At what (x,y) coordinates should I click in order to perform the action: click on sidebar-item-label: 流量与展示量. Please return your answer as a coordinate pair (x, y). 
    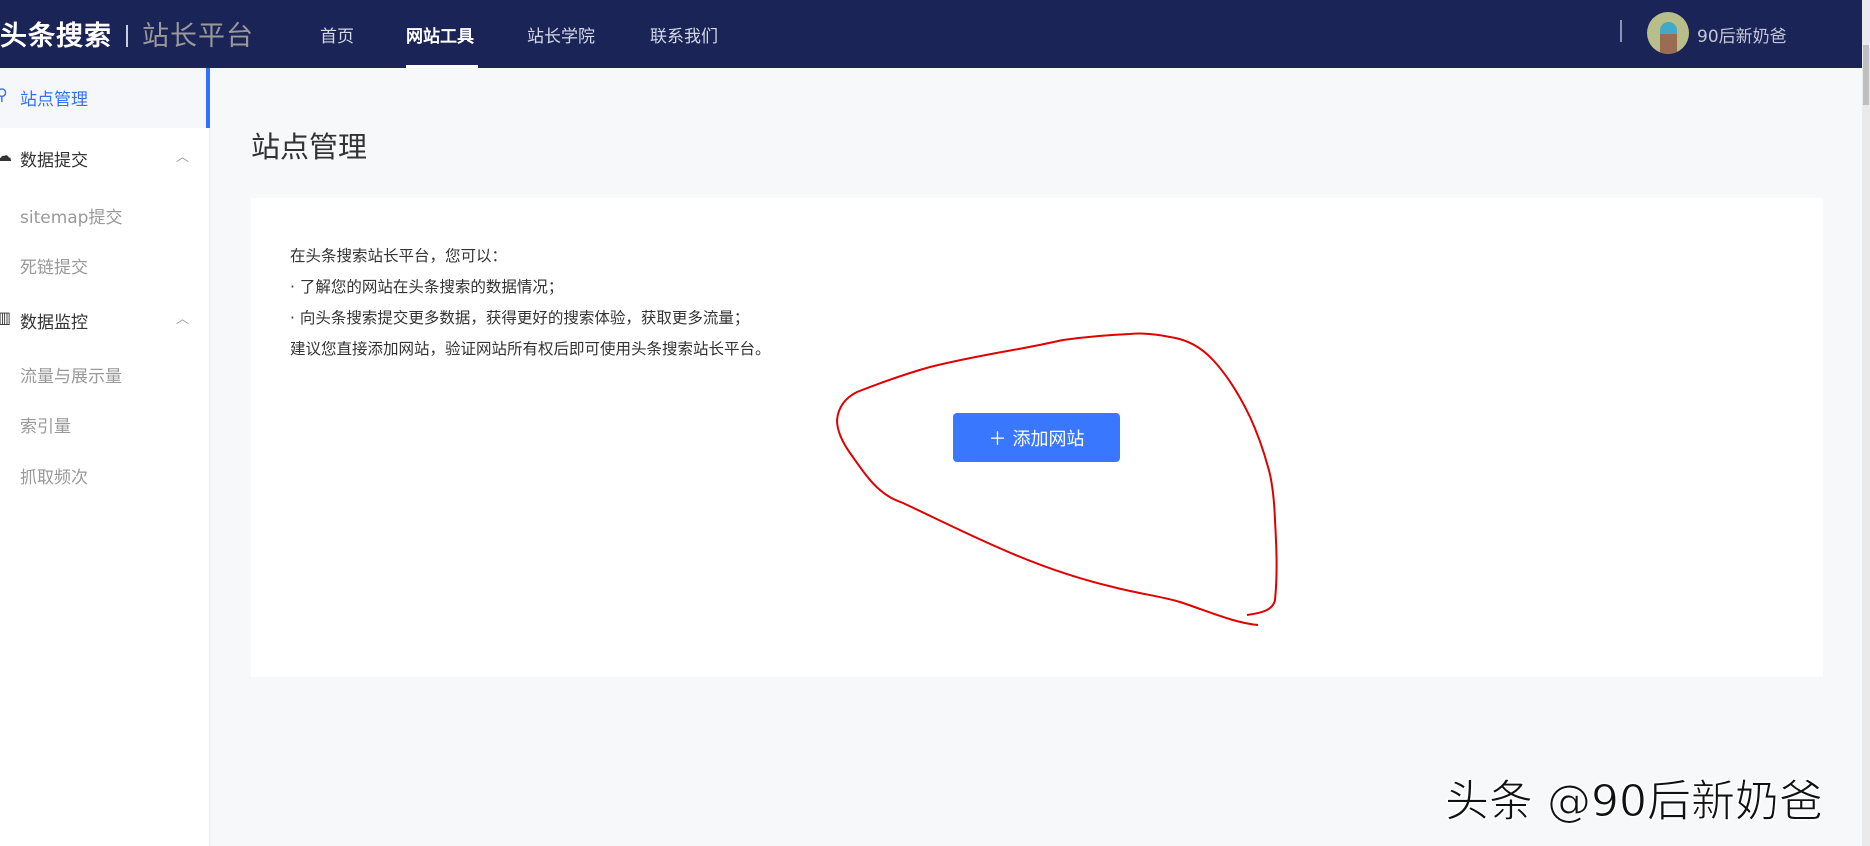
    Looking at the image, I should click on (71, 377).